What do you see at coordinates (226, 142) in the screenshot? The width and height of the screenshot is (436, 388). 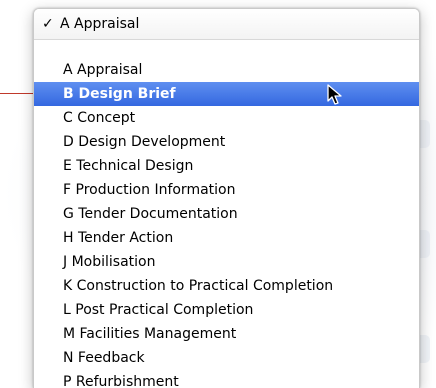 I see `dropdown-option: D Design Development` at bounding box center [226, 142].